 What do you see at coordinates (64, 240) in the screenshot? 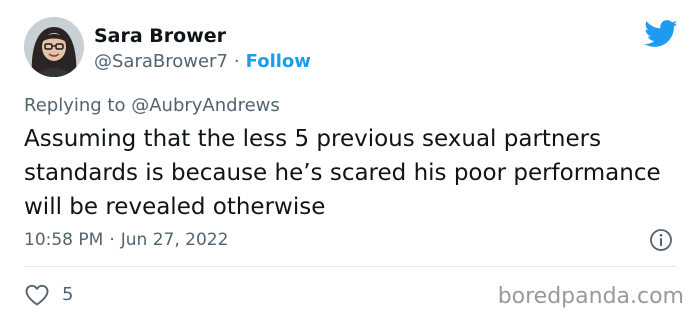
I see `tweet-time: 10:58 PM` at bounding box center [64, 240].